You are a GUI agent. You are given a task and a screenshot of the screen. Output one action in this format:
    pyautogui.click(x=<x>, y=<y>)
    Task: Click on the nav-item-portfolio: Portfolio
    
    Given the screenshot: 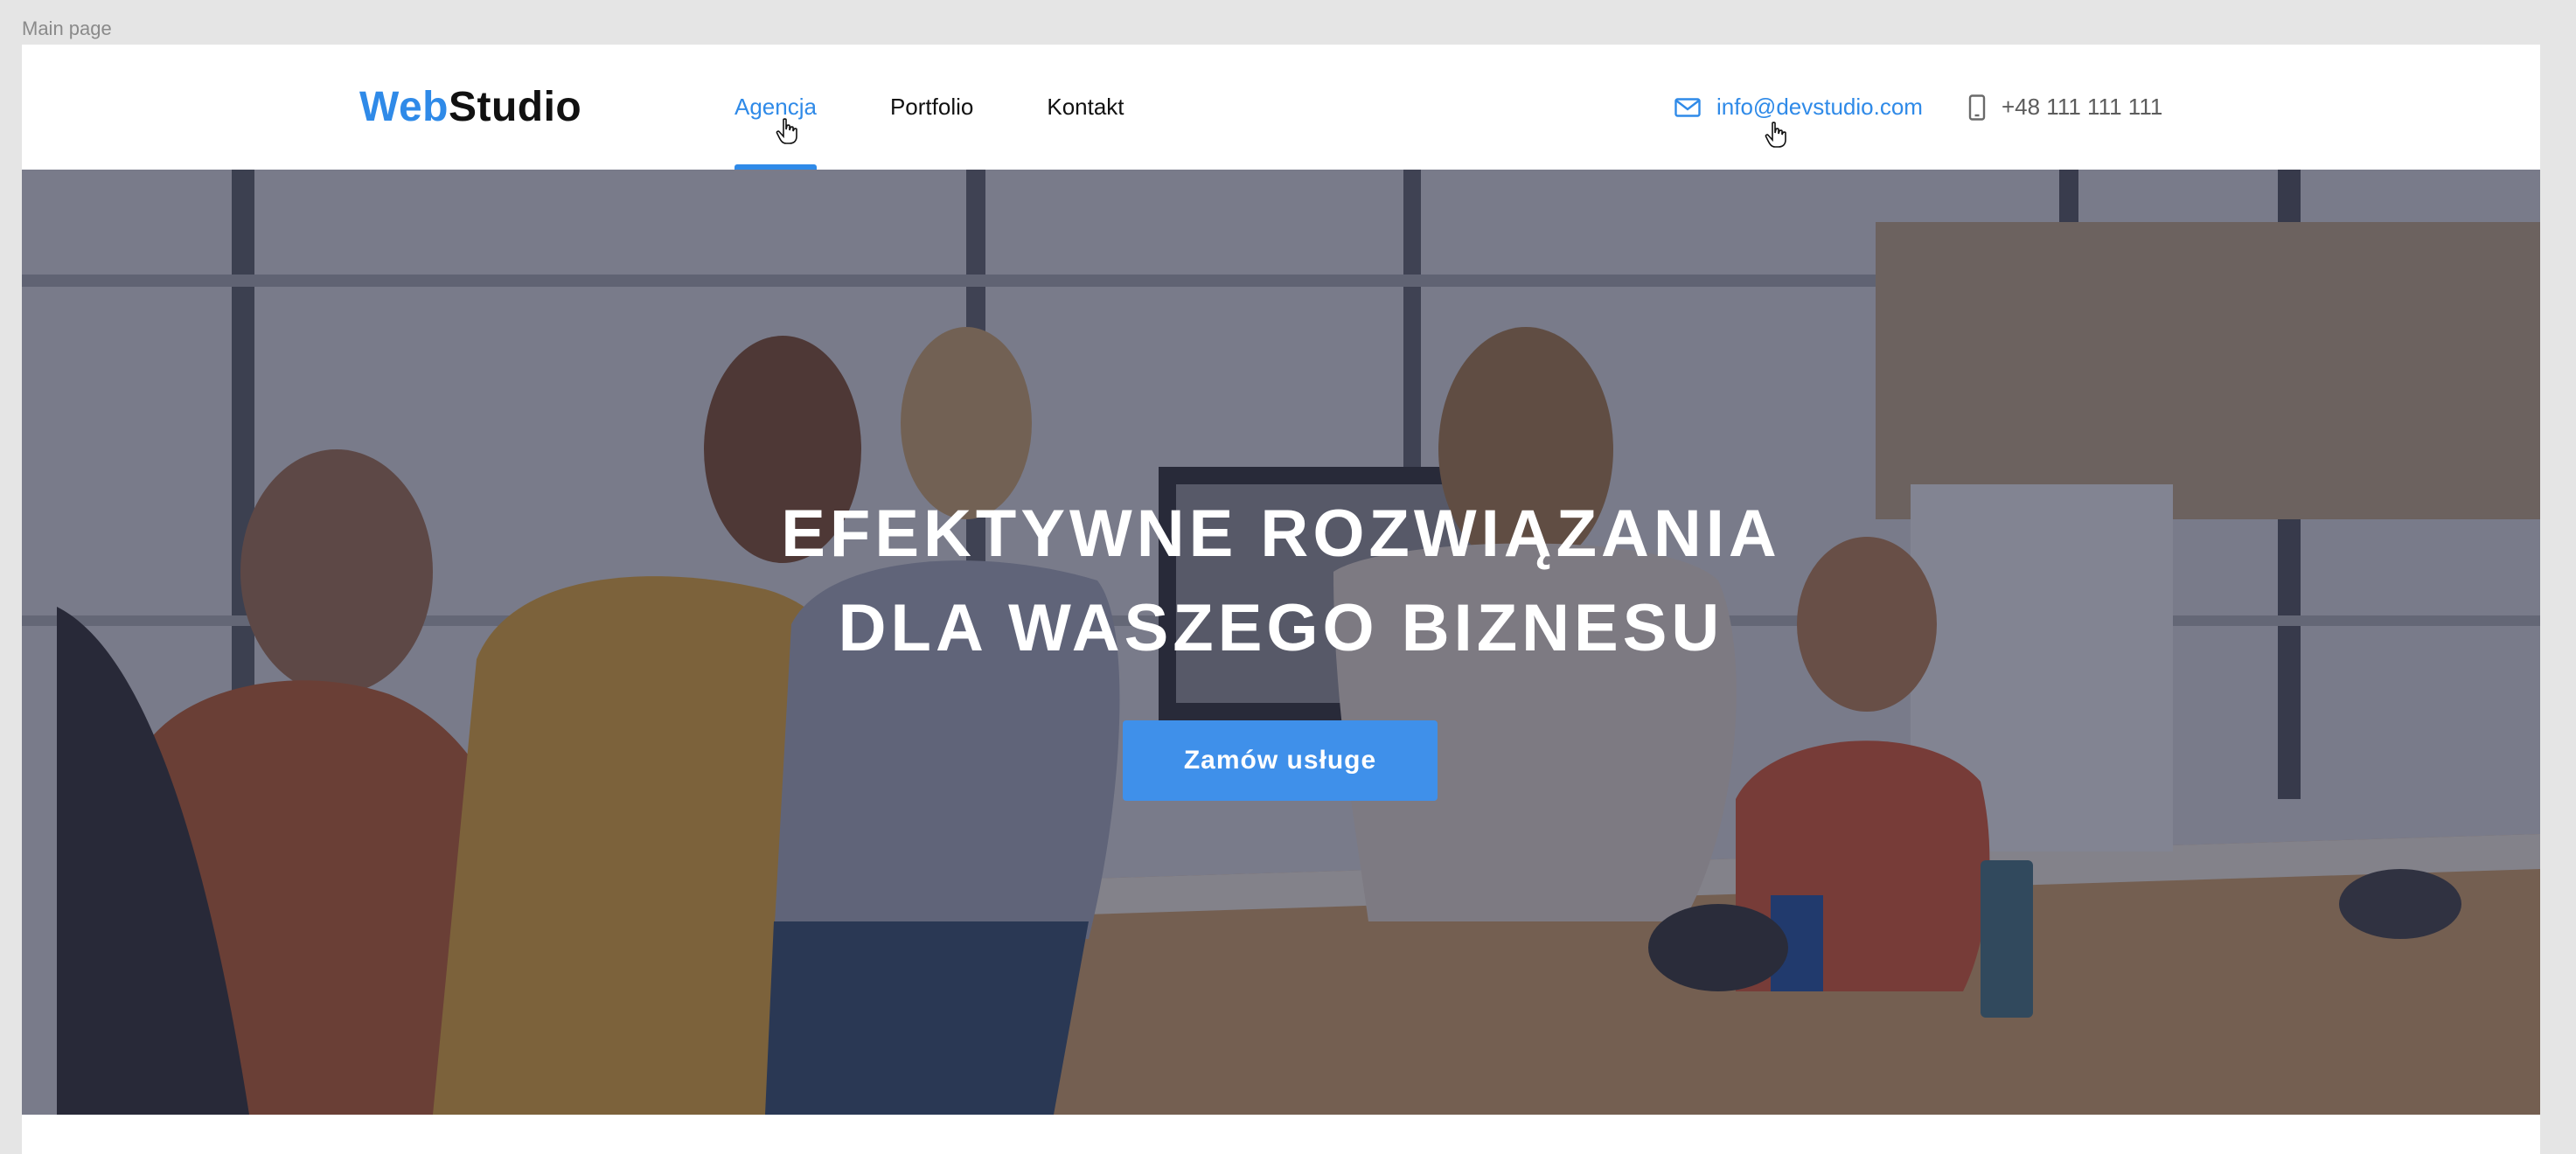 What is the action you would take?
    pyautogui.click(x=932, y=107)
    